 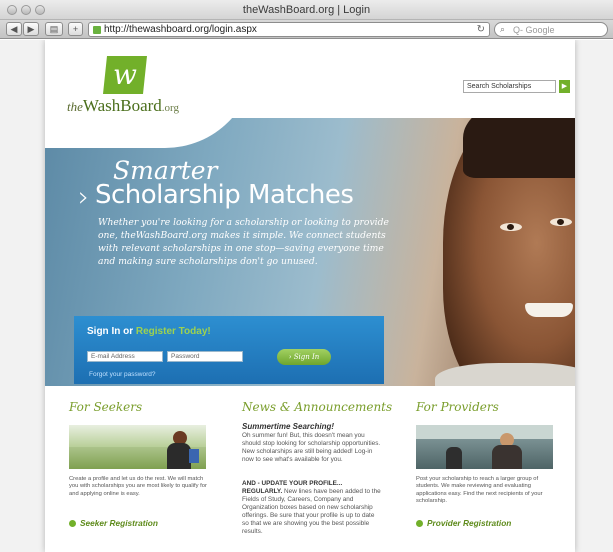 I want to click on seekers-photo, so click(x=137, y=447).